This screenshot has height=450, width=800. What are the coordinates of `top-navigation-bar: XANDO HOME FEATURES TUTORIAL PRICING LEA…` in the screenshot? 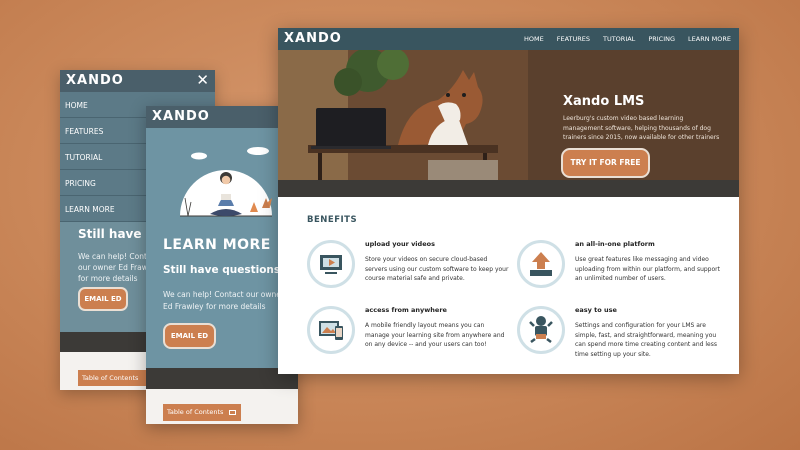 It's located at (508, 39).